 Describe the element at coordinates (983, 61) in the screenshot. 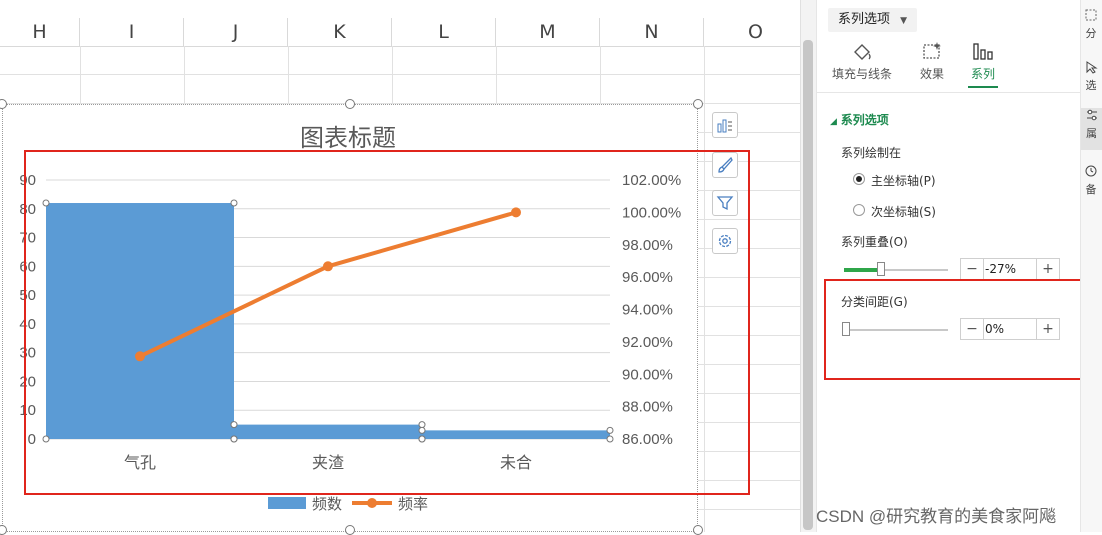

I see `tab-series: 系列` at that location.